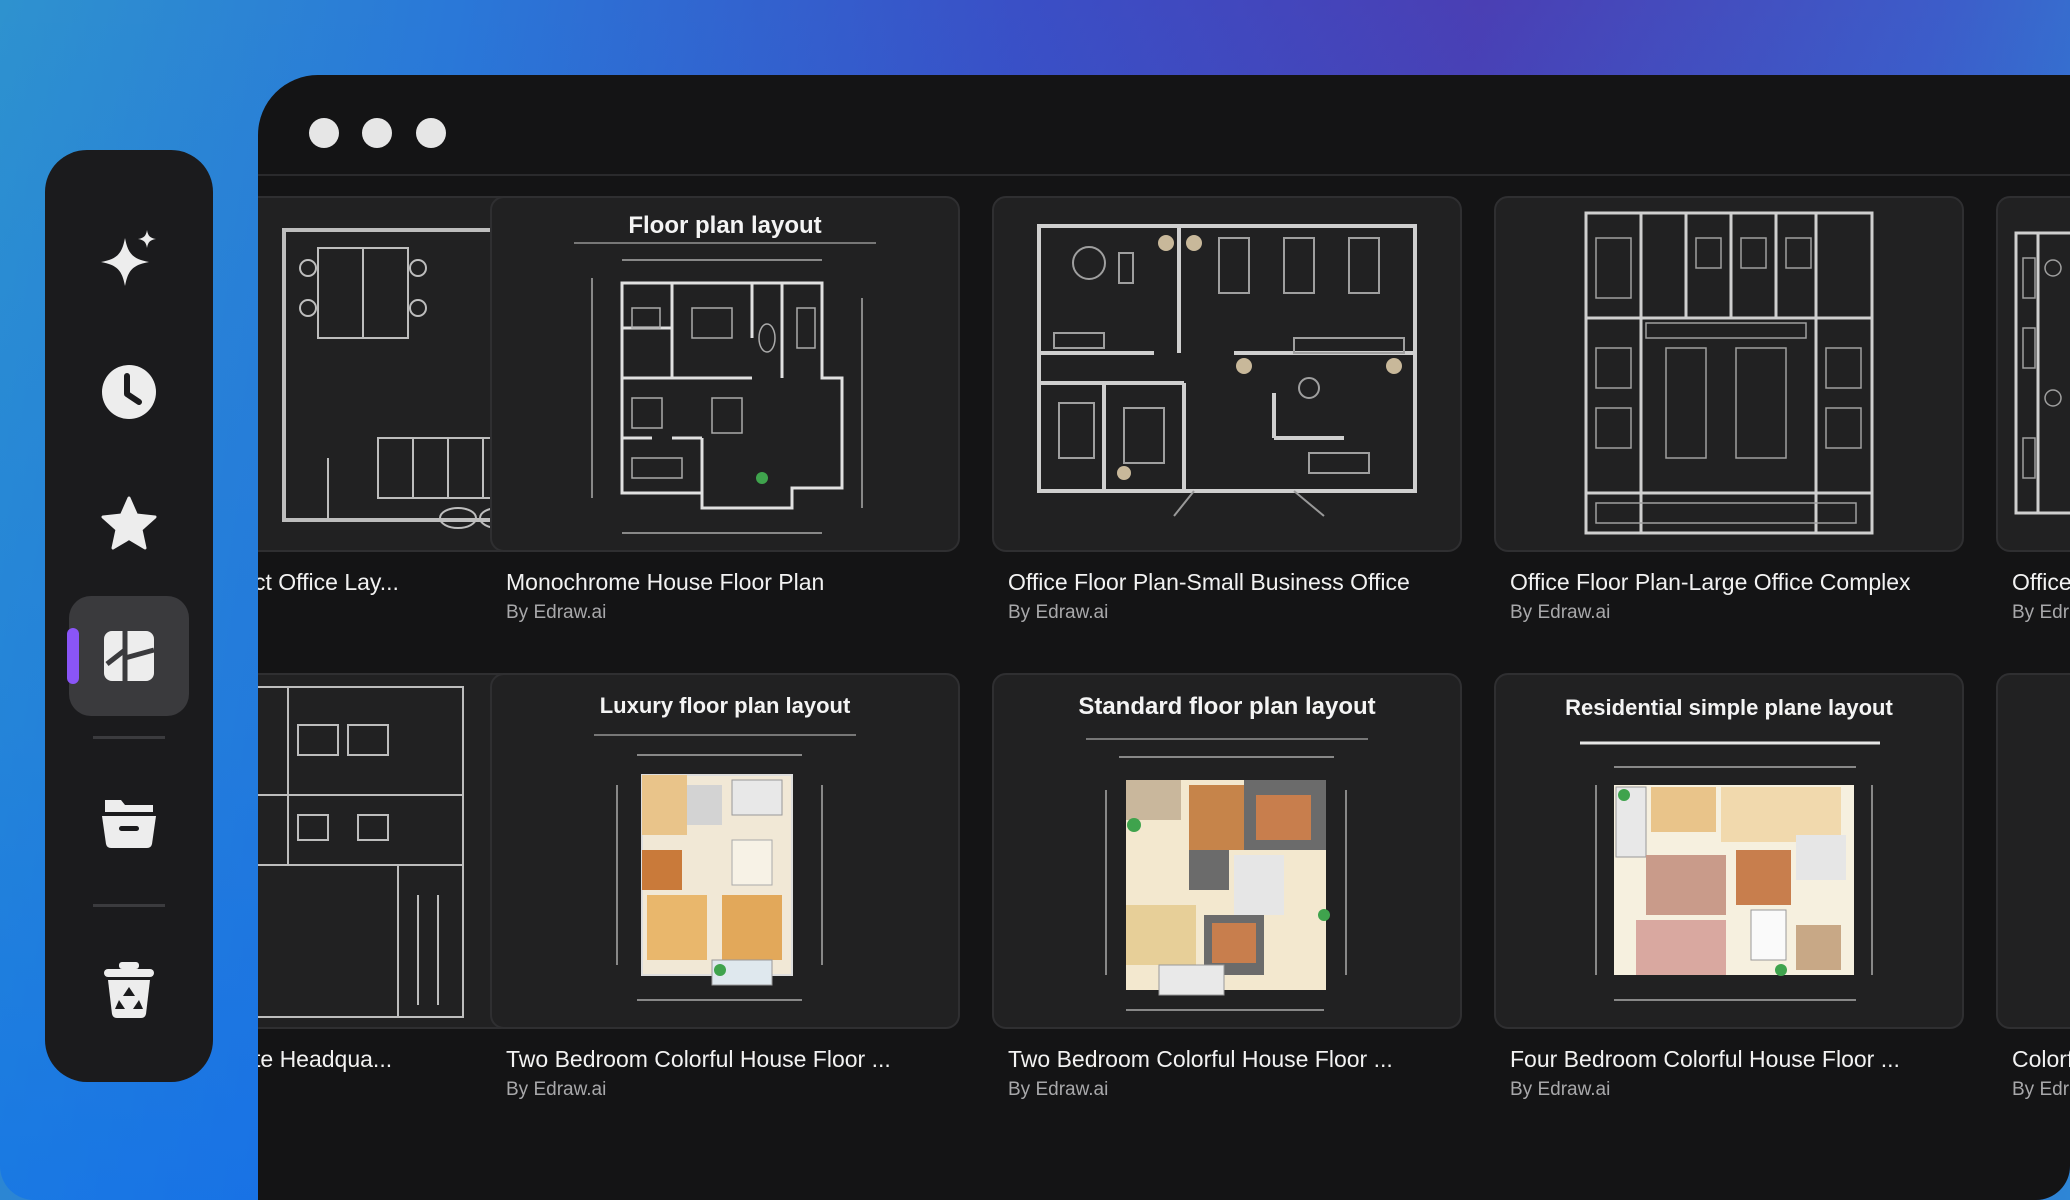  I want to click on title-bar, so click(1164, 125).